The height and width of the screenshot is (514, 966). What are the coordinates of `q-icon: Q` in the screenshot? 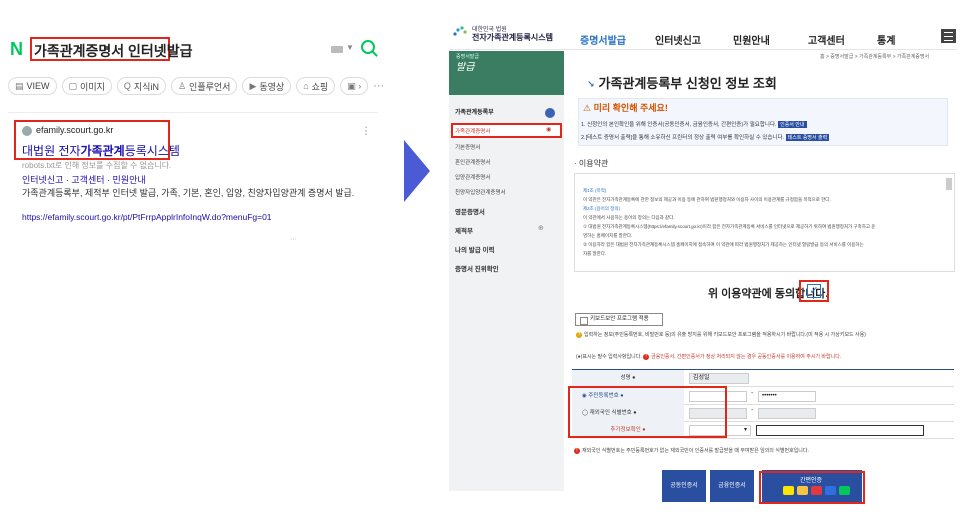 It's located at (127, 86).